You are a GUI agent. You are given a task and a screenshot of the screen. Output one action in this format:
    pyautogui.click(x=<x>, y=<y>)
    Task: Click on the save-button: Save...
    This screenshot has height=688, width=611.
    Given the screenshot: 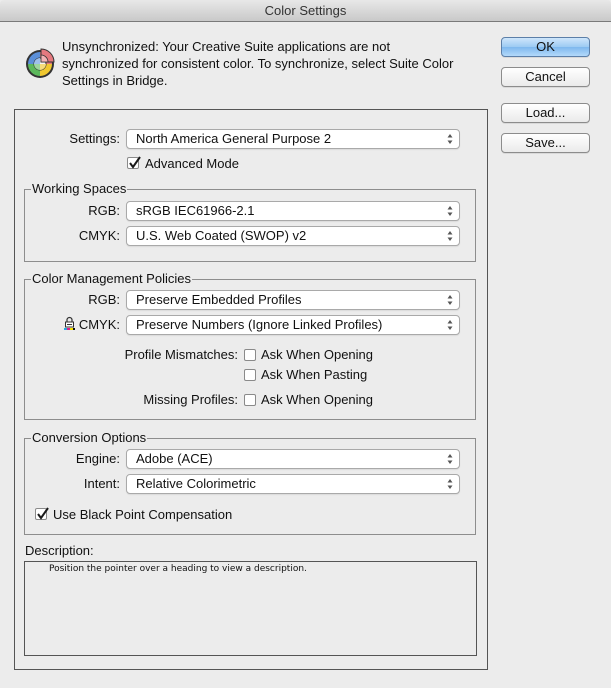 What is the action you would take?
    pyautogui.click(x=545, y=143)
    